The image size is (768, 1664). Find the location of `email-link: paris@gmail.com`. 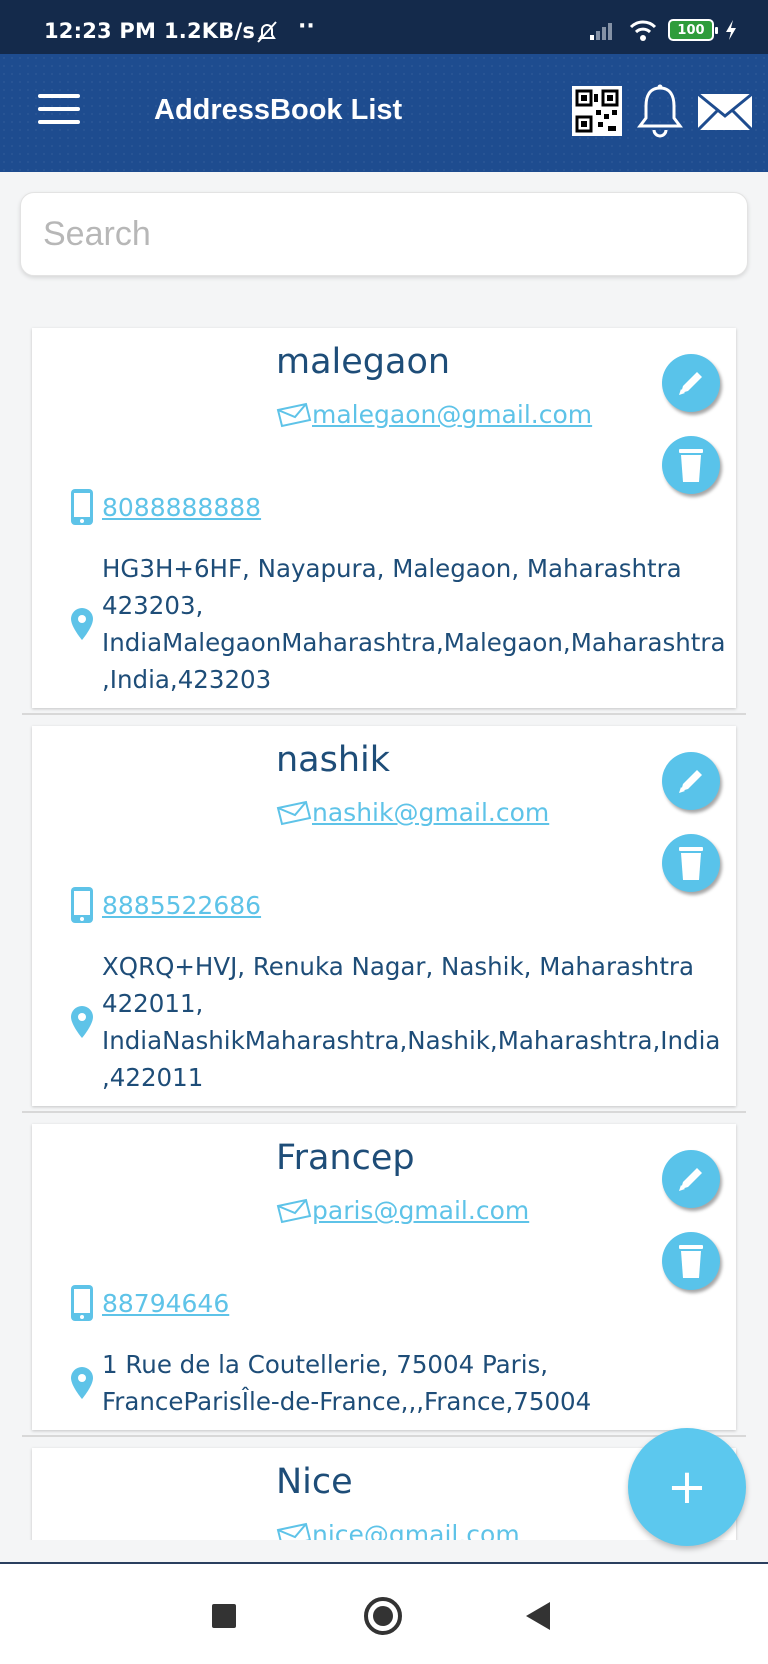

email-link: paris@gmail.com is located at coordinates (420, 1210).